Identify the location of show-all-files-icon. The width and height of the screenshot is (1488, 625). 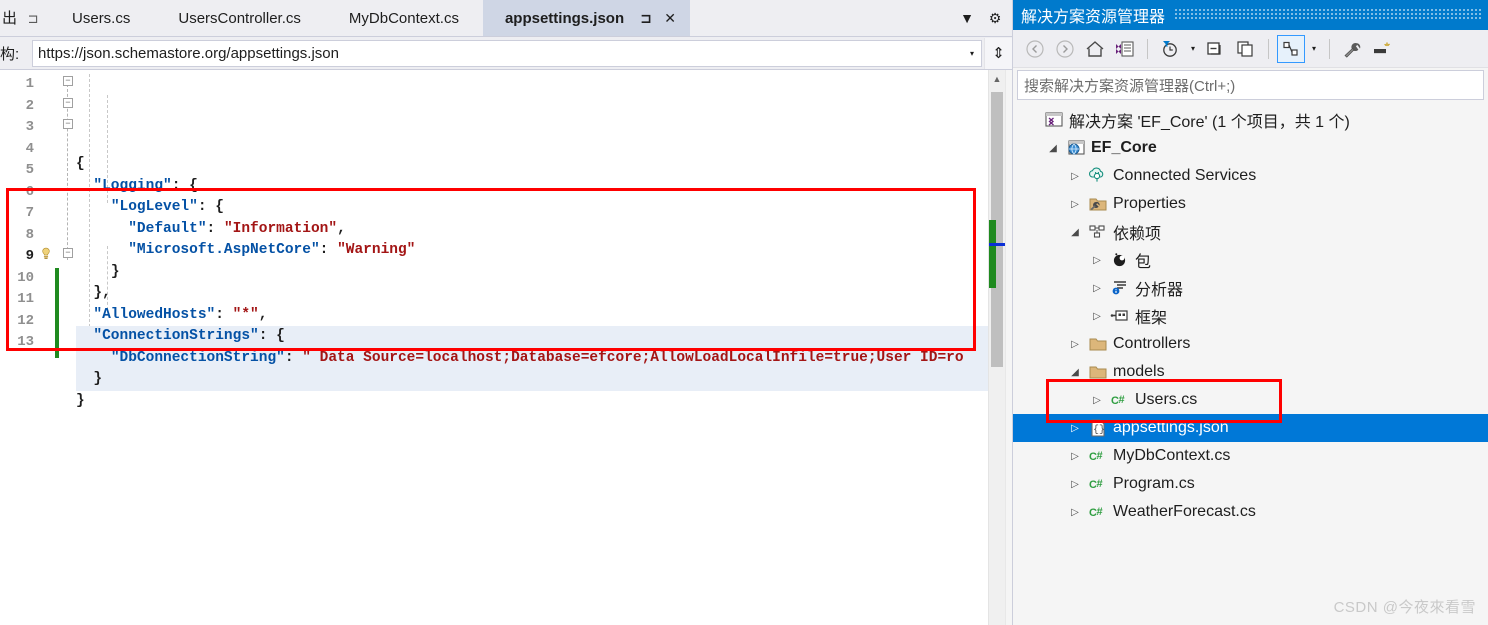
(1246, 49).